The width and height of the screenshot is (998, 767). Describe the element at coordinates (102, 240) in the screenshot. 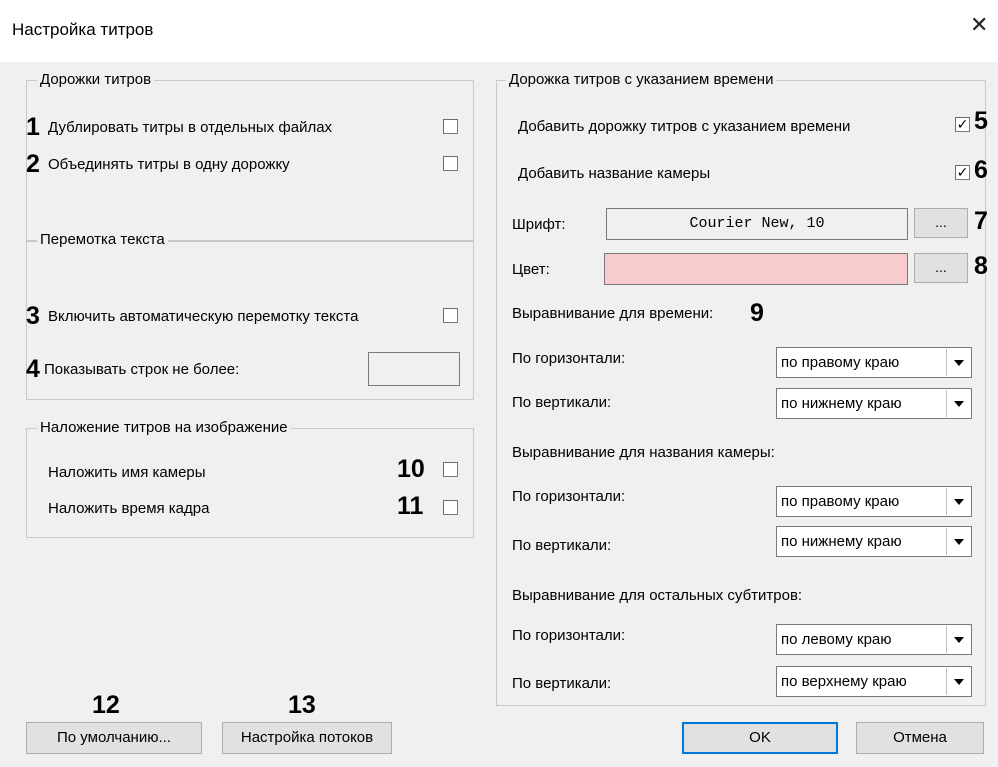

I see `scroll-group-label: Перемотка текста` at that location.